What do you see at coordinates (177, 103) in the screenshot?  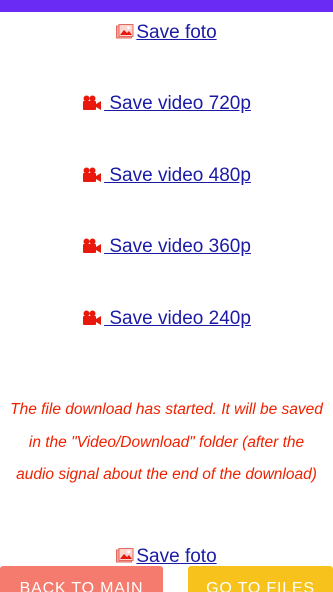 I see `save-video-720p-link: Save video 720p` at bounding box center [177, 103].